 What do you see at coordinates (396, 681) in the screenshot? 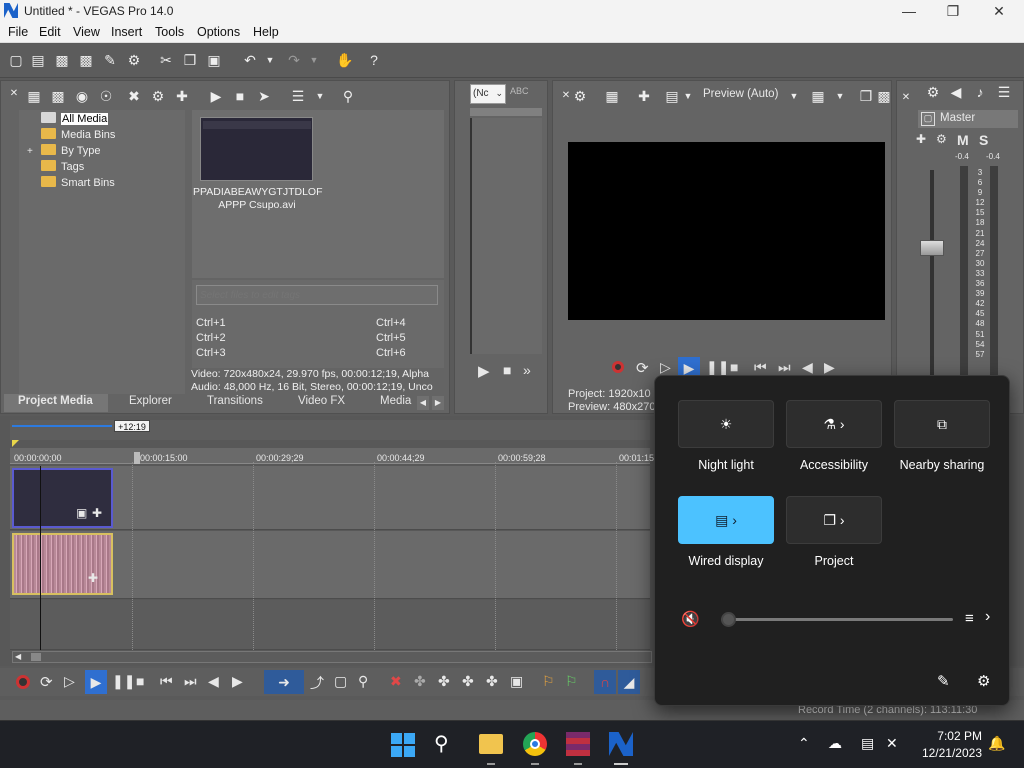
I see `delete-icon: ✖` at bounding box center [396, 681].